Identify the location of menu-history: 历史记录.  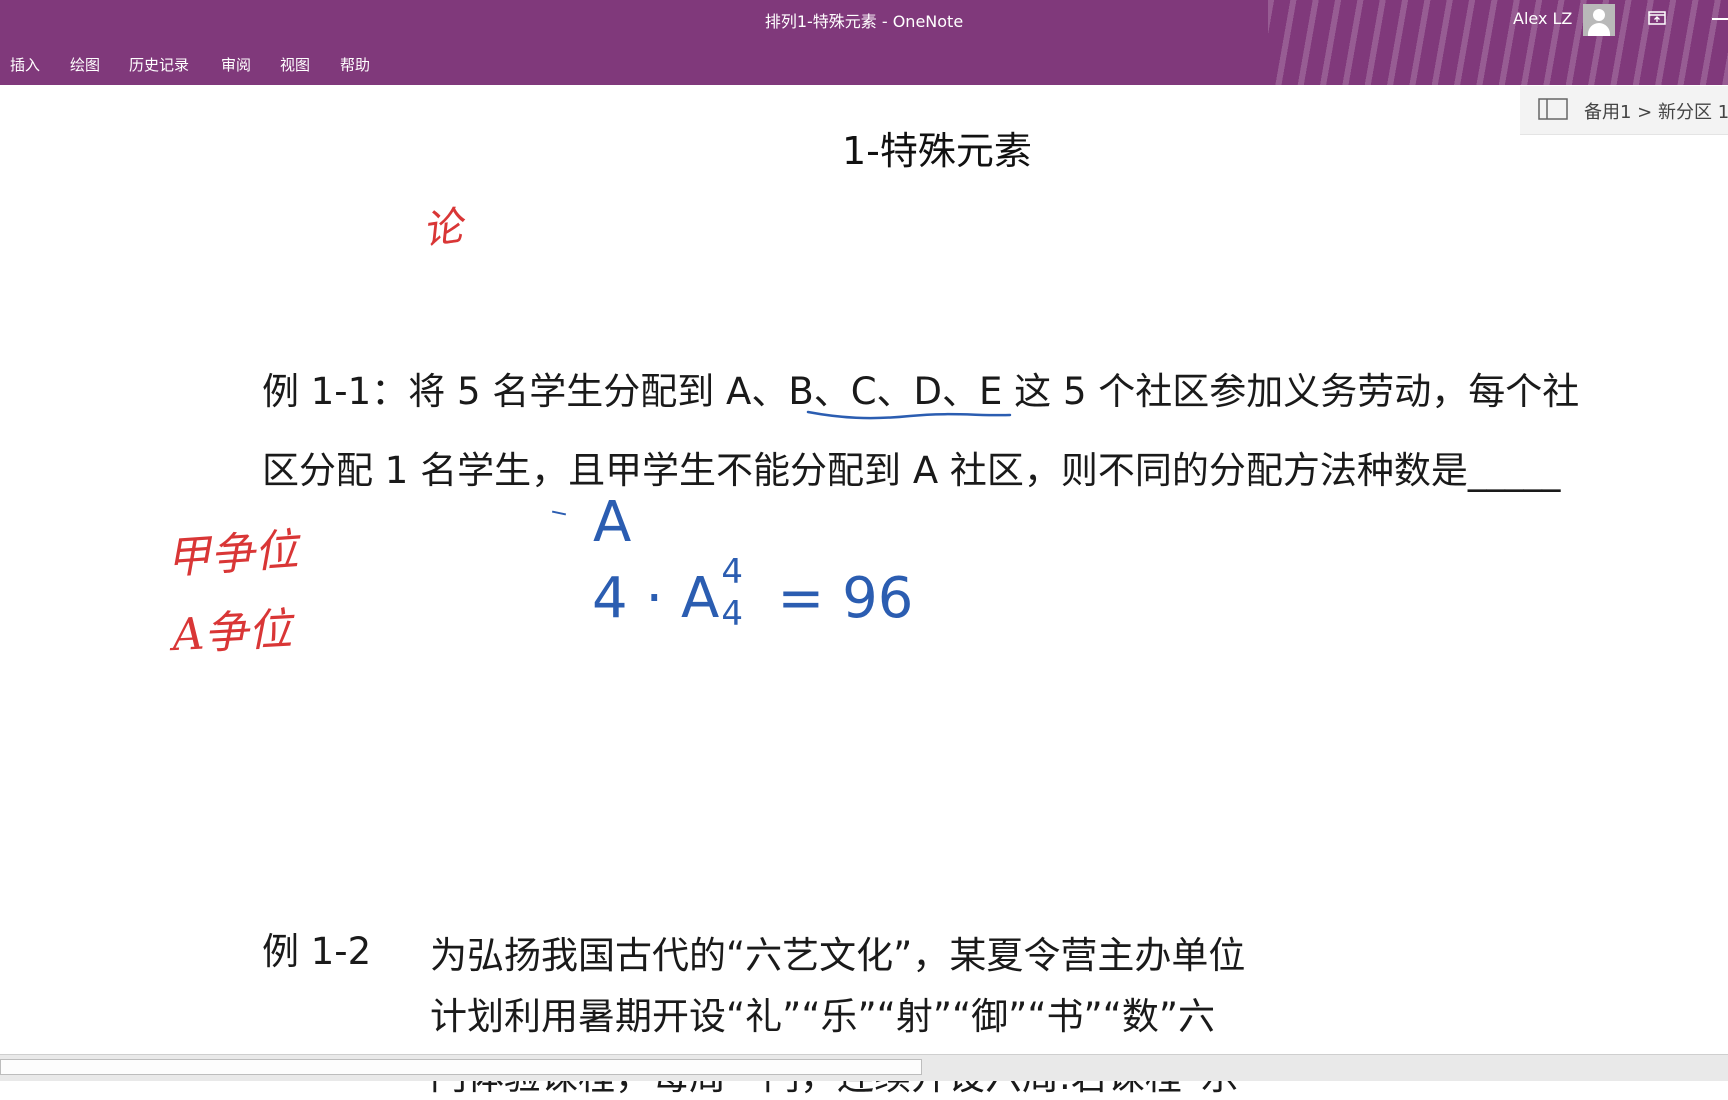
(159, 64).